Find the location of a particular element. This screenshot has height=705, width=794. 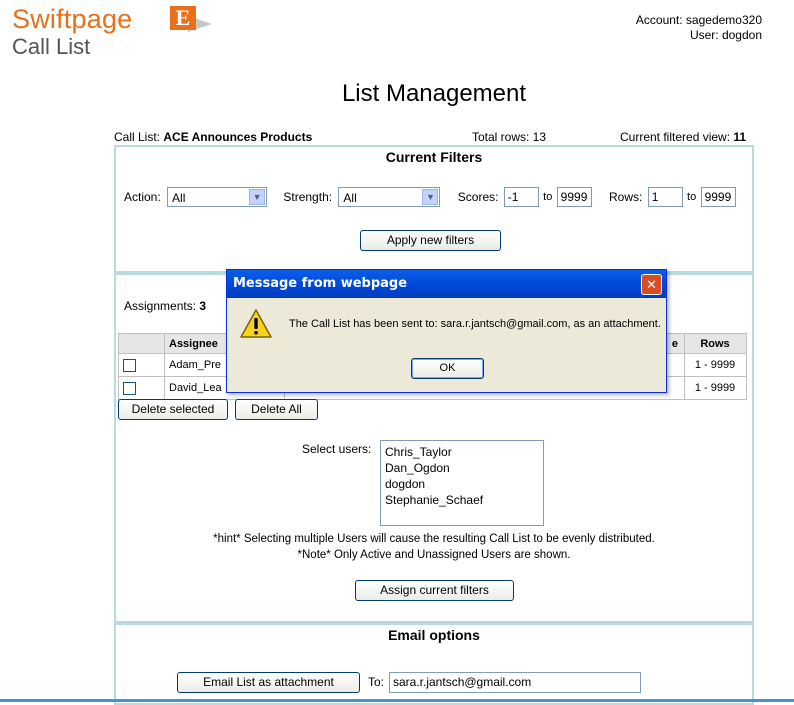

call-list-name: ACE Announces Products is located at coordinates (238, 137).